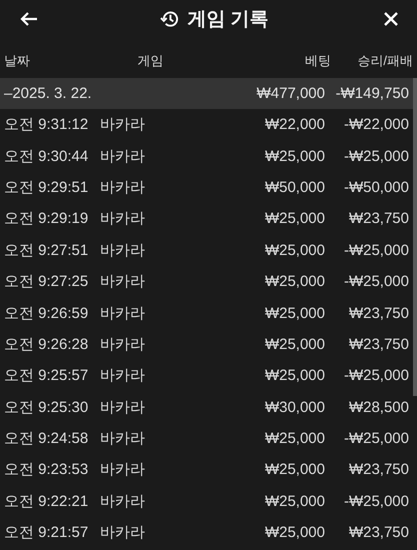 This screenshot has width=417, height=550. I want to click on column-header: 승리/패배, so click(385, 61).